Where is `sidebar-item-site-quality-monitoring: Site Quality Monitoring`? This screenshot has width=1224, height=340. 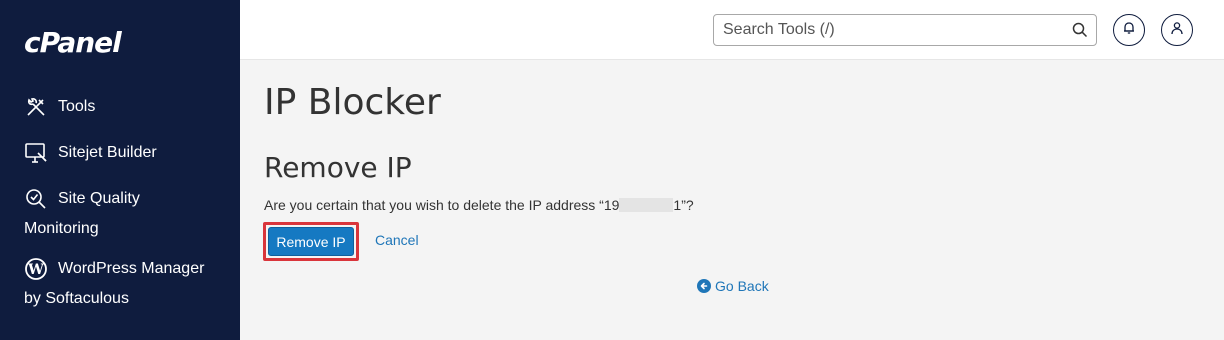
sidebar-item-site-quality-monitoring: Site Quality Monitoring is located at coordinates (124, 214).